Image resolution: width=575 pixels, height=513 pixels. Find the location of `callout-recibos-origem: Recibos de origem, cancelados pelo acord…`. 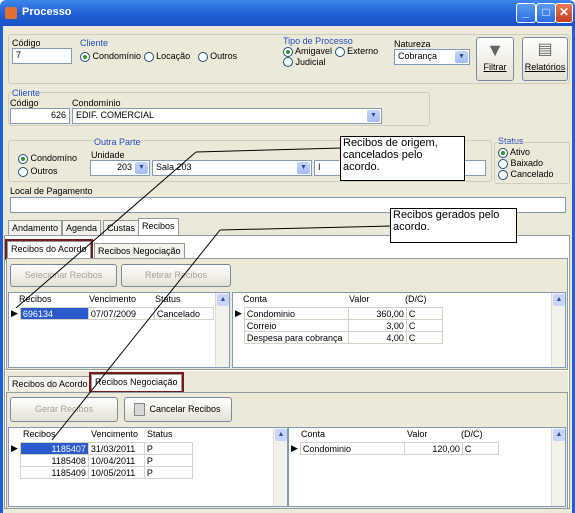

callout-recibos-origem: Recibos de origem, cancelados pelo acord… is located at coordinates (402, 158).